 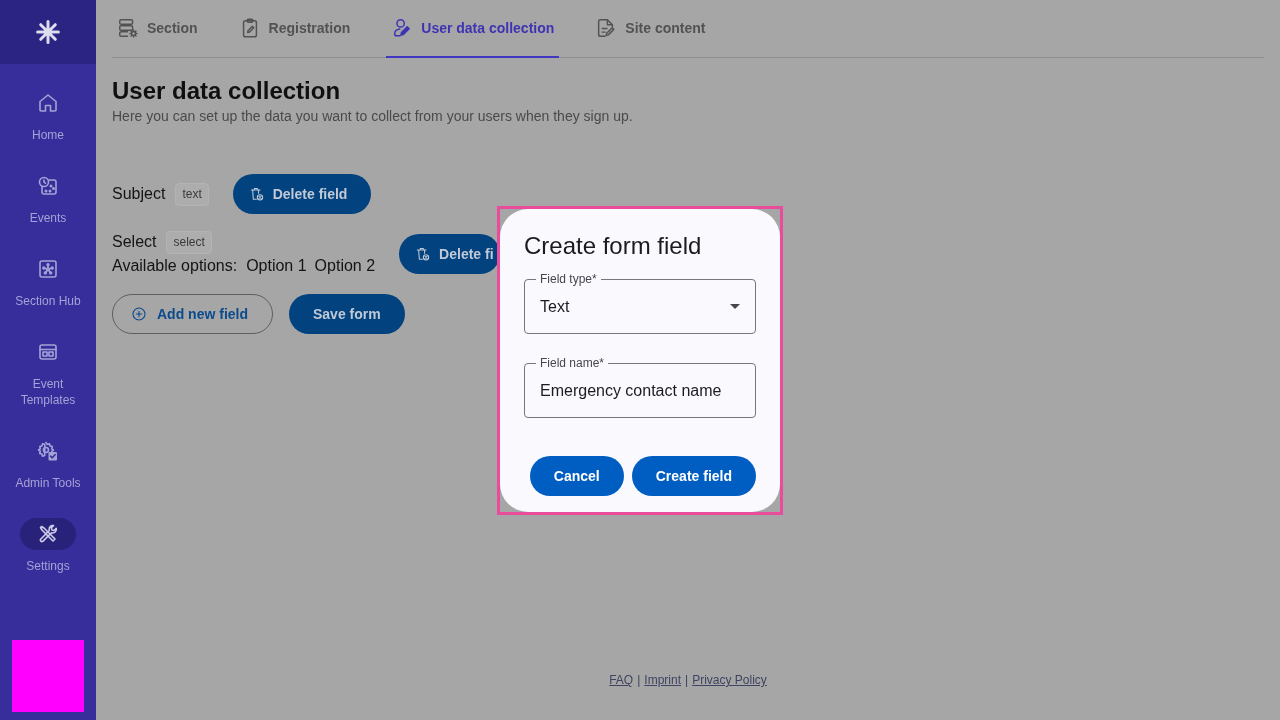 I want to click on dialog-title: Create form field, so click(x=613, y=246).